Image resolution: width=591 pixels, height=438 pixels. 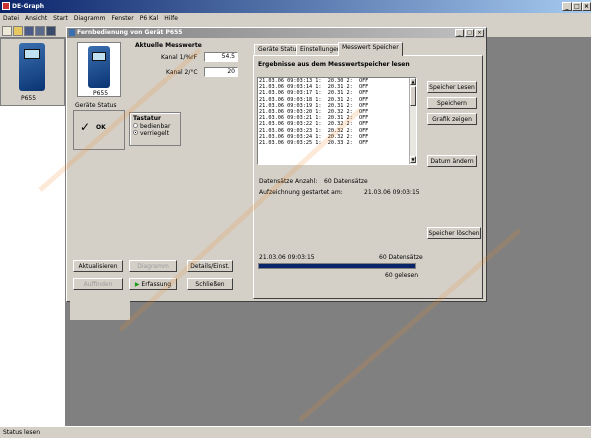 What do you see at coordinates (288, 181) in the screenshot?
I see `record-count-label: Datensätze Anzahl:` at bounding box center [288, 181].